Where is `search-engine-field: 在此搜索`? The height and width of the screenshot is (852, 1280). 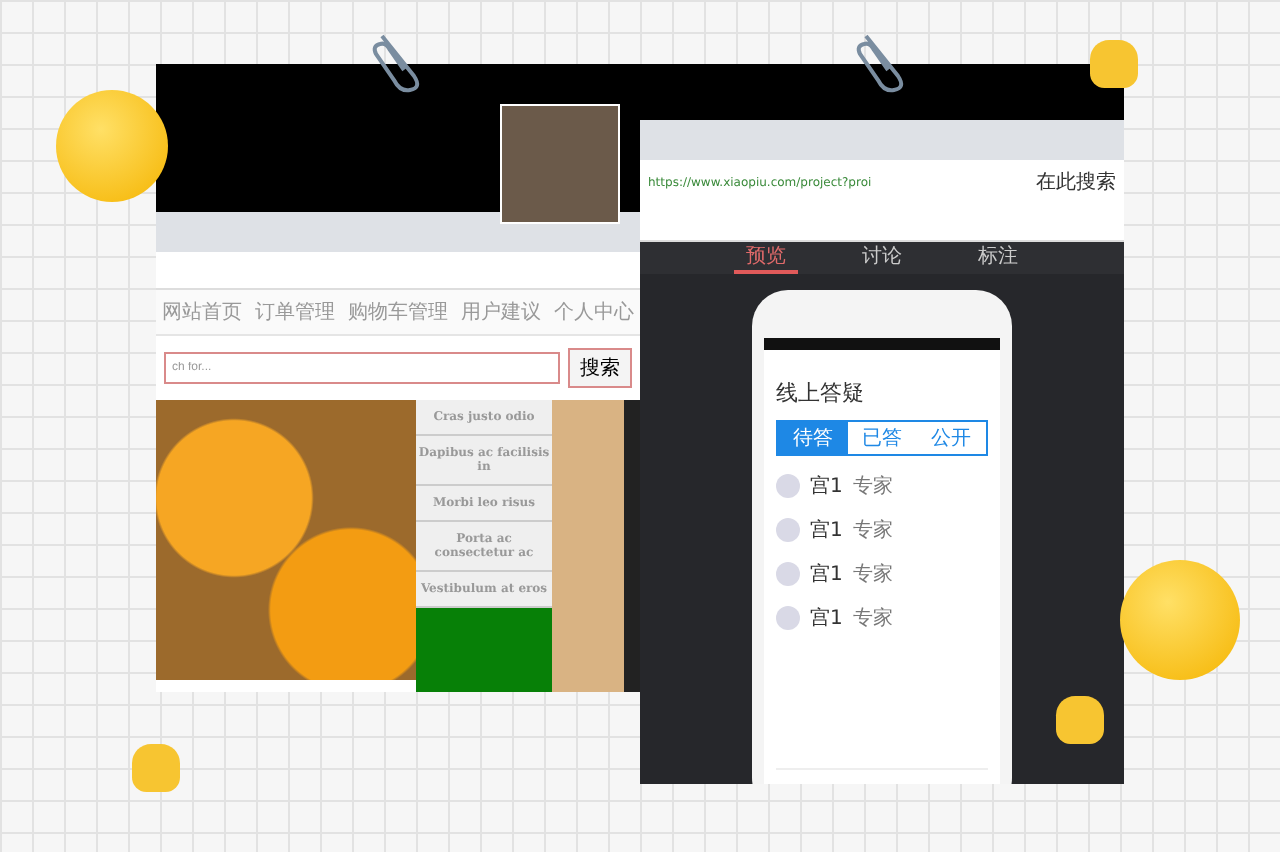
search-engine-field: 在此搜索 is located at coordinates (1076, 182).